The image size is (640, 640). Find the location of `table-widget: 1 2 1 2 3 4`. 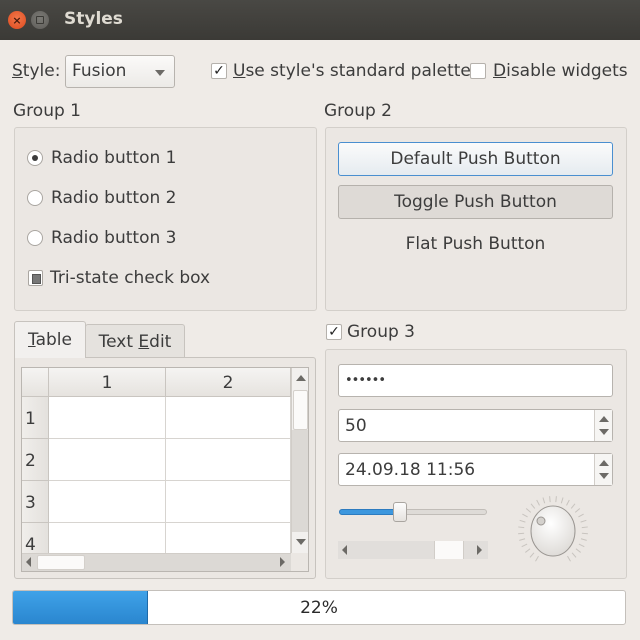

table-widget: 1 2 1 2 3 4 is located at coordinates (165, 469).